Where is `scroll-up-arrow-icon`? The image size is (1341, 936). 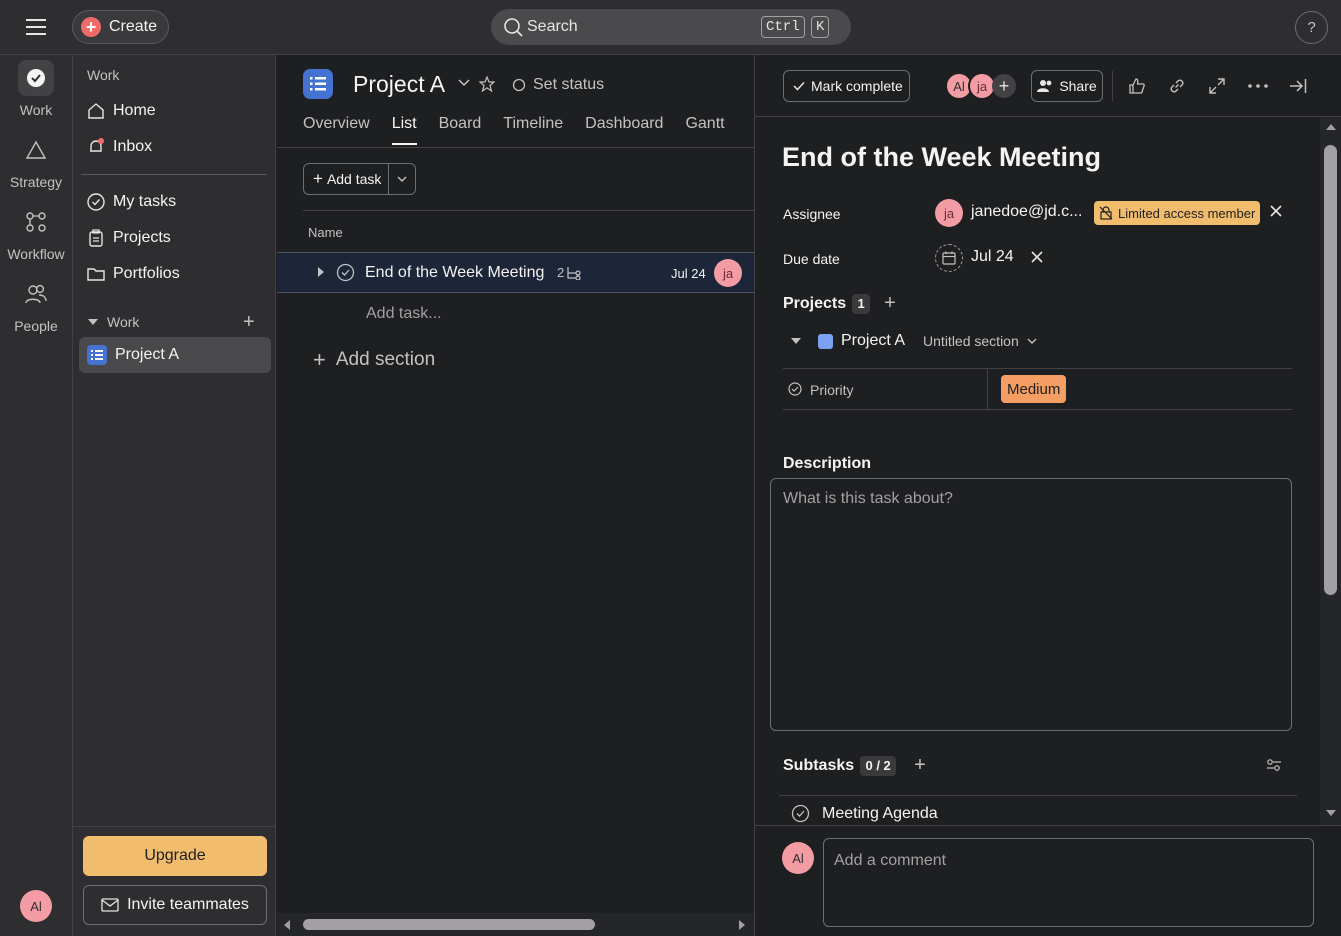 scroll-up-arrow-icon is located at coordinates (1331, 127).